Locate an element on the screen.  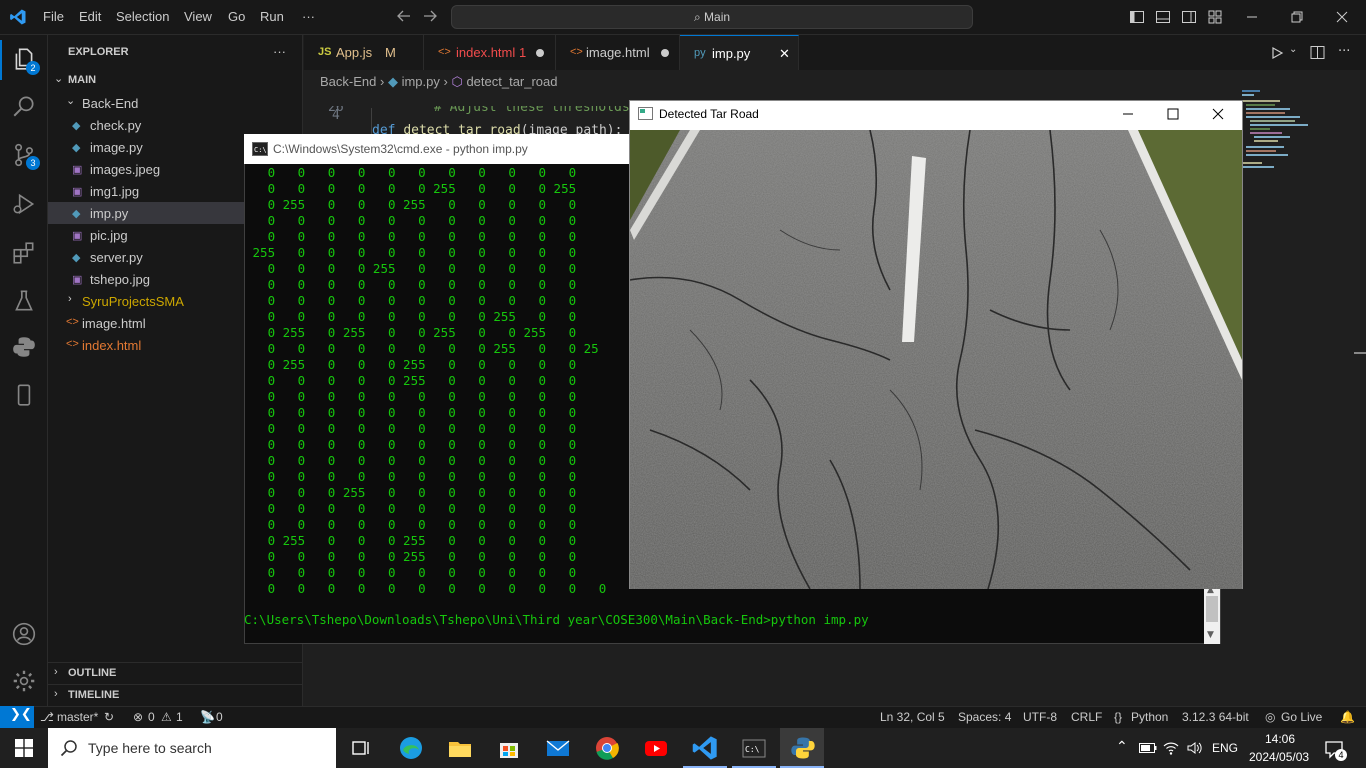
file-item: images.jpeg is located at coordinates (125, 169).